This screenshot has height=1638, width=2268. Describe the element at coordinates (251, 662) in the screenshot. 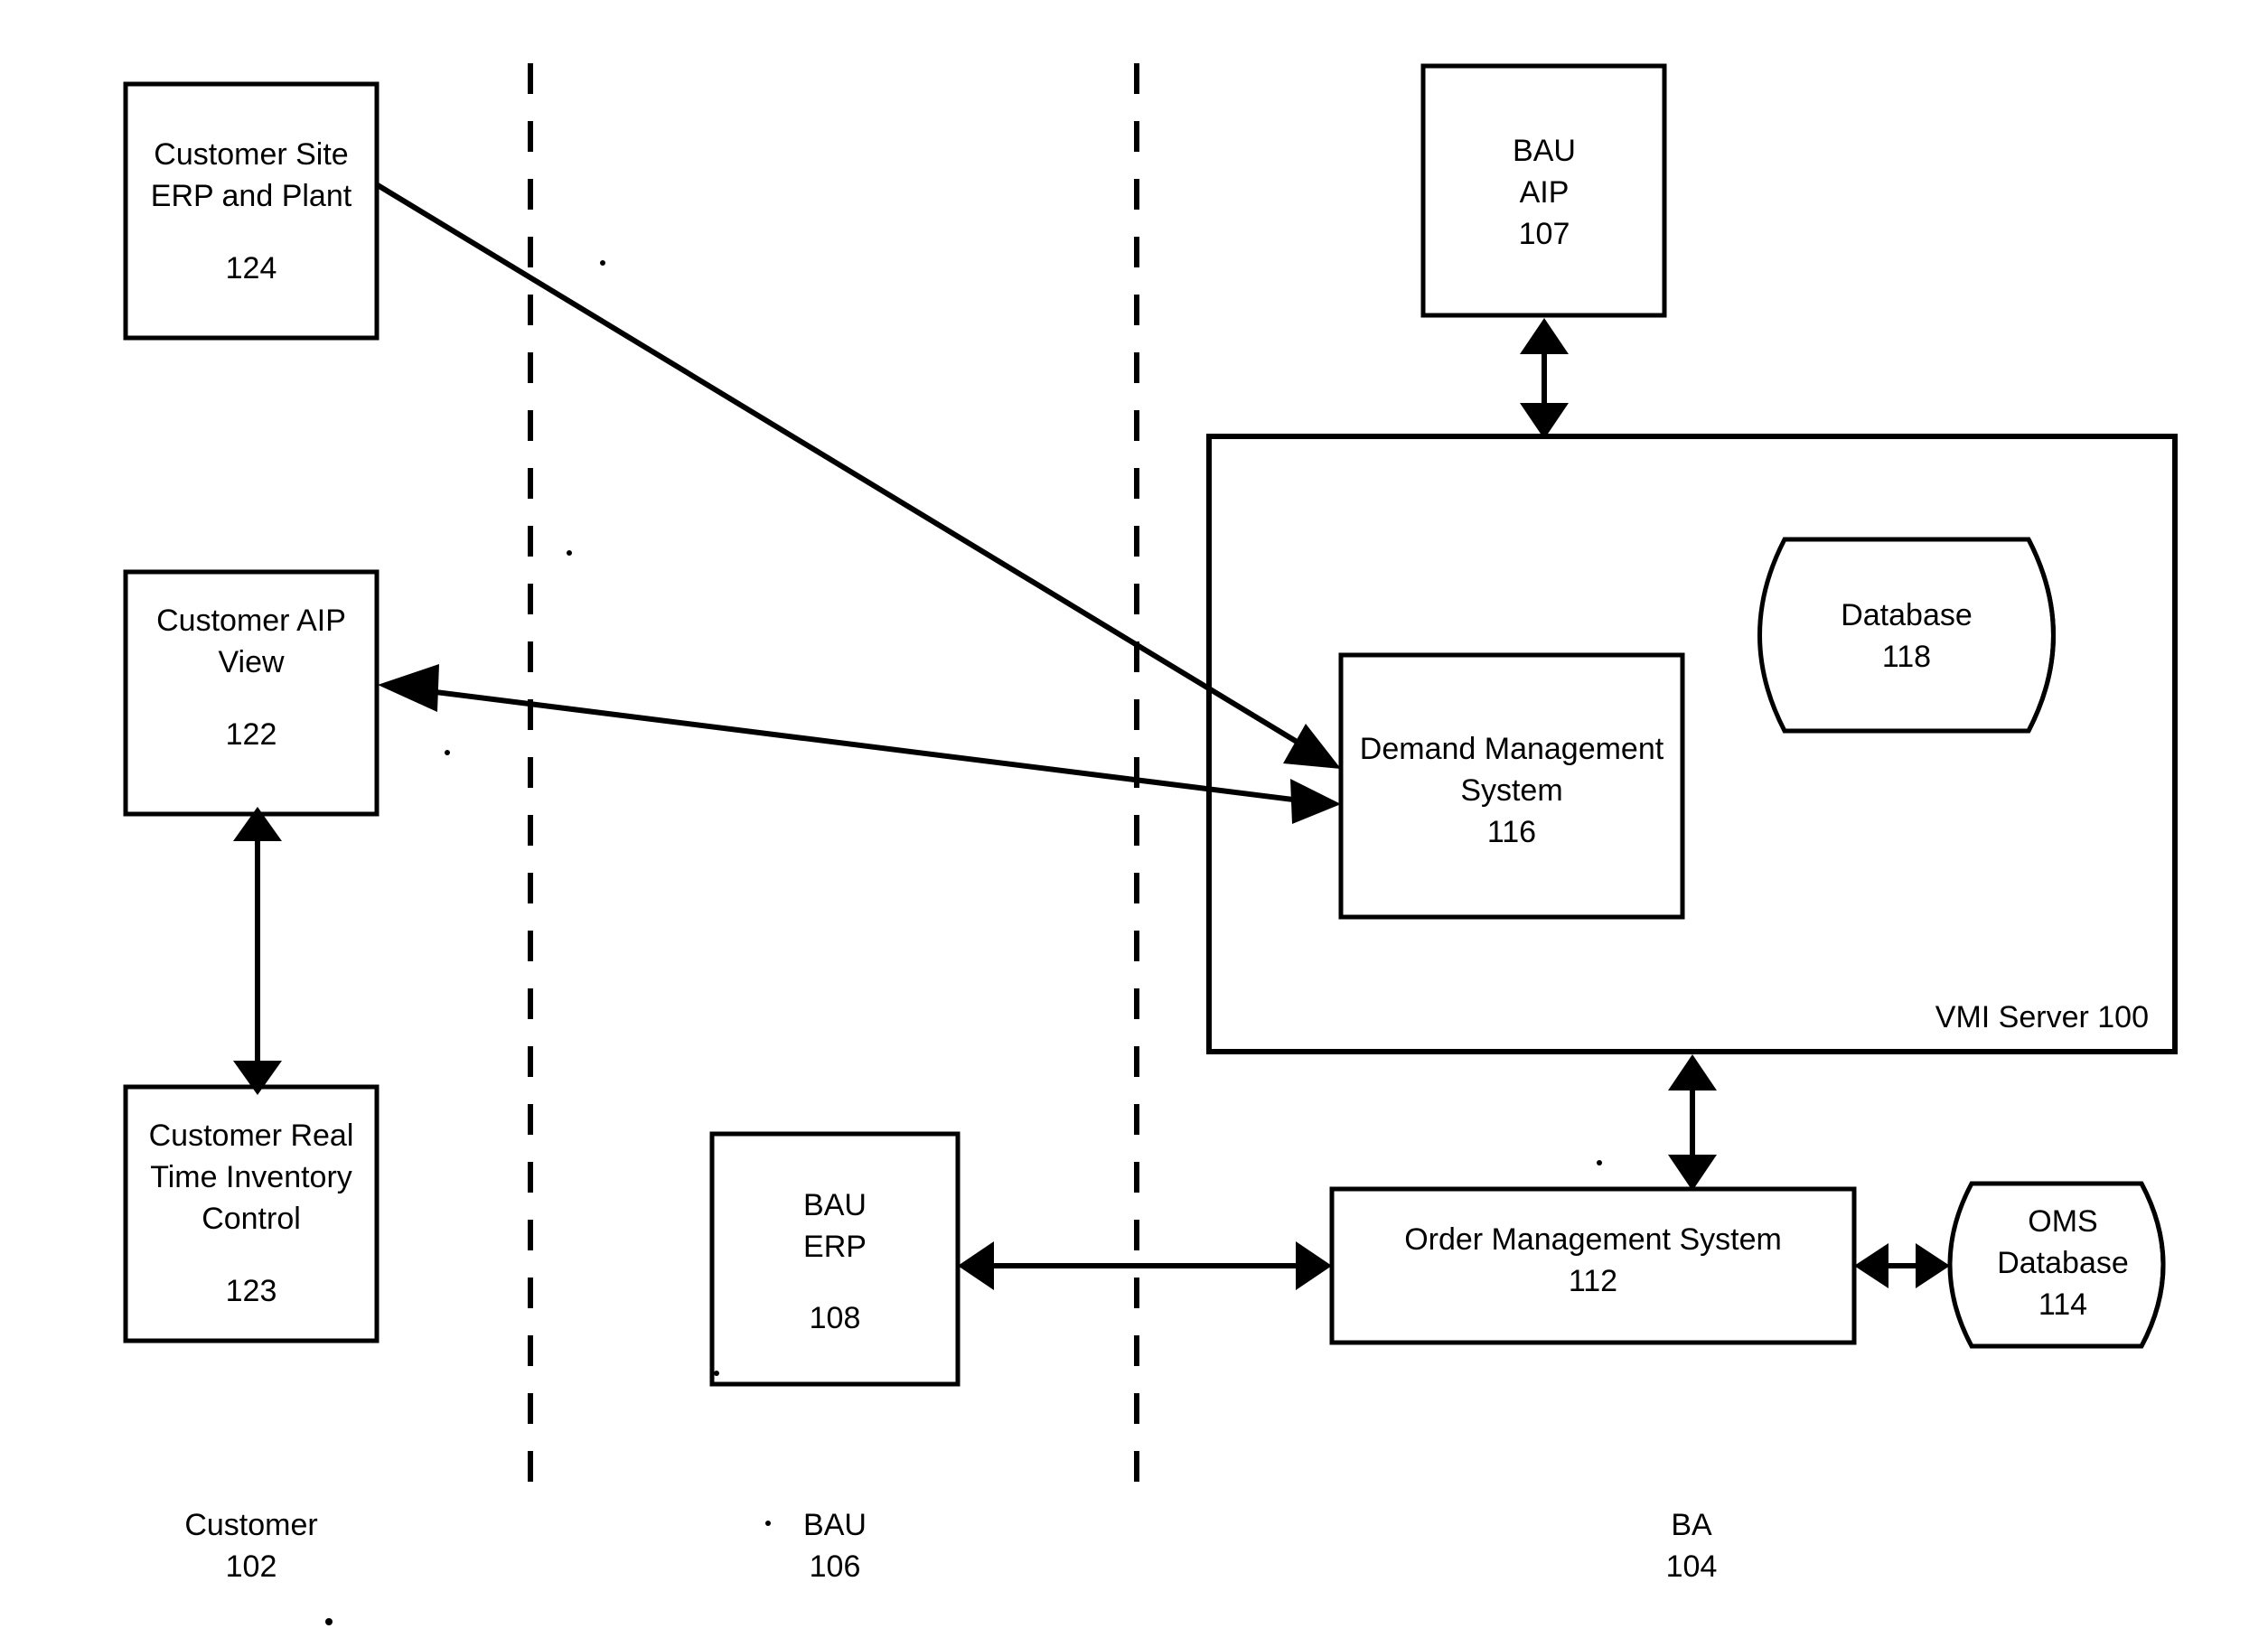

I see `node-customer-aip-view-line2: View` at that location.